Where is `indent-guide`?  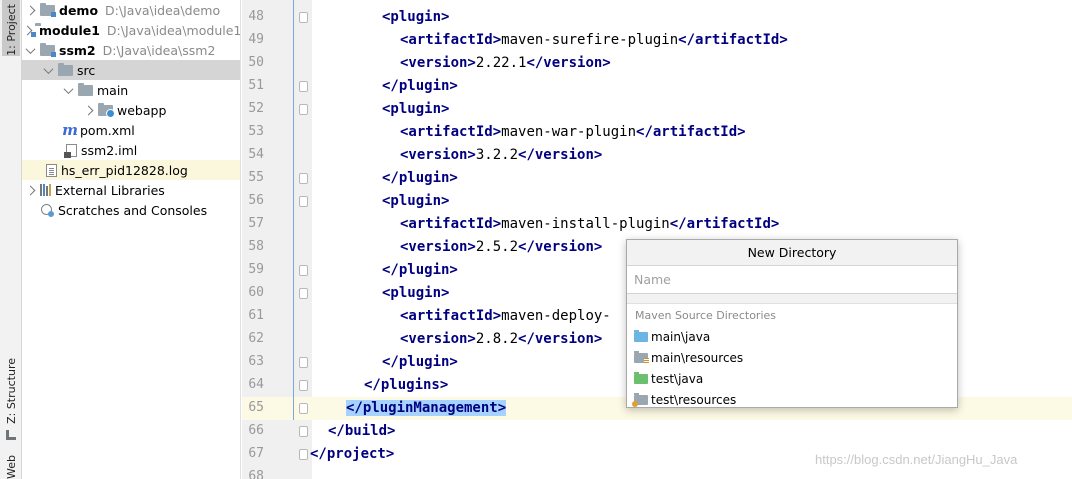
indent-guide is located at coordinates (293, 210).